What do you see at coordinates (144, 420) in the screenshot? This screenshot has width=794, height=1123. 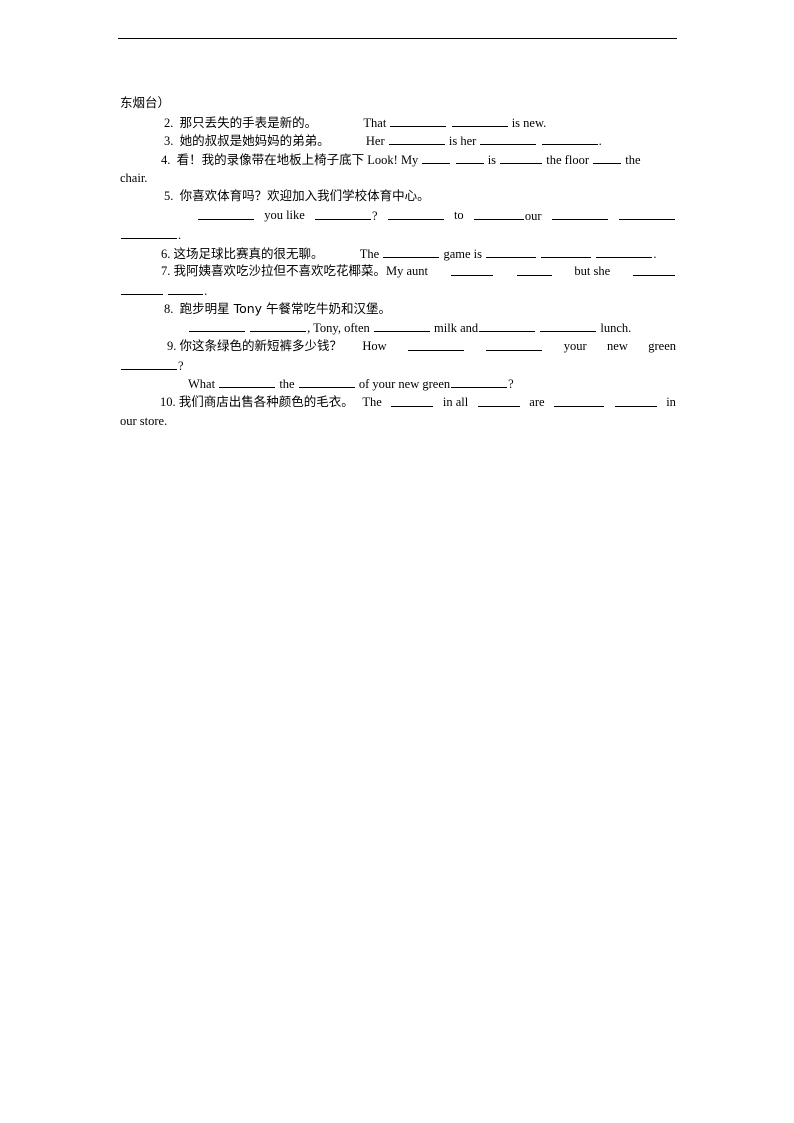 I see `item-10-wrap: our store.` at bounding box center [144, 420].